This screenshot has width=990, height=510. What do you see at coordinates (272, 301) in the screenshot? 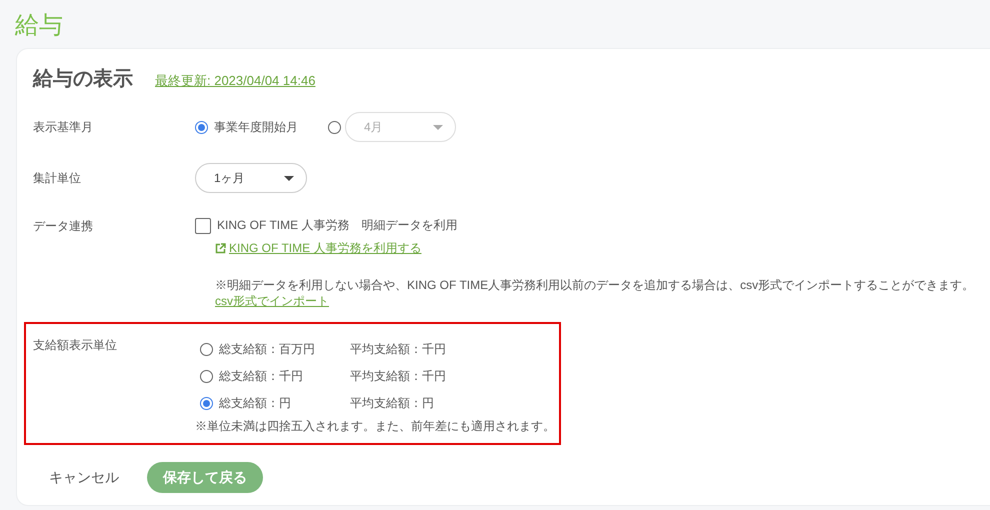
I see `import-link: csv形式でインポート` at bounding box center [272, 301].